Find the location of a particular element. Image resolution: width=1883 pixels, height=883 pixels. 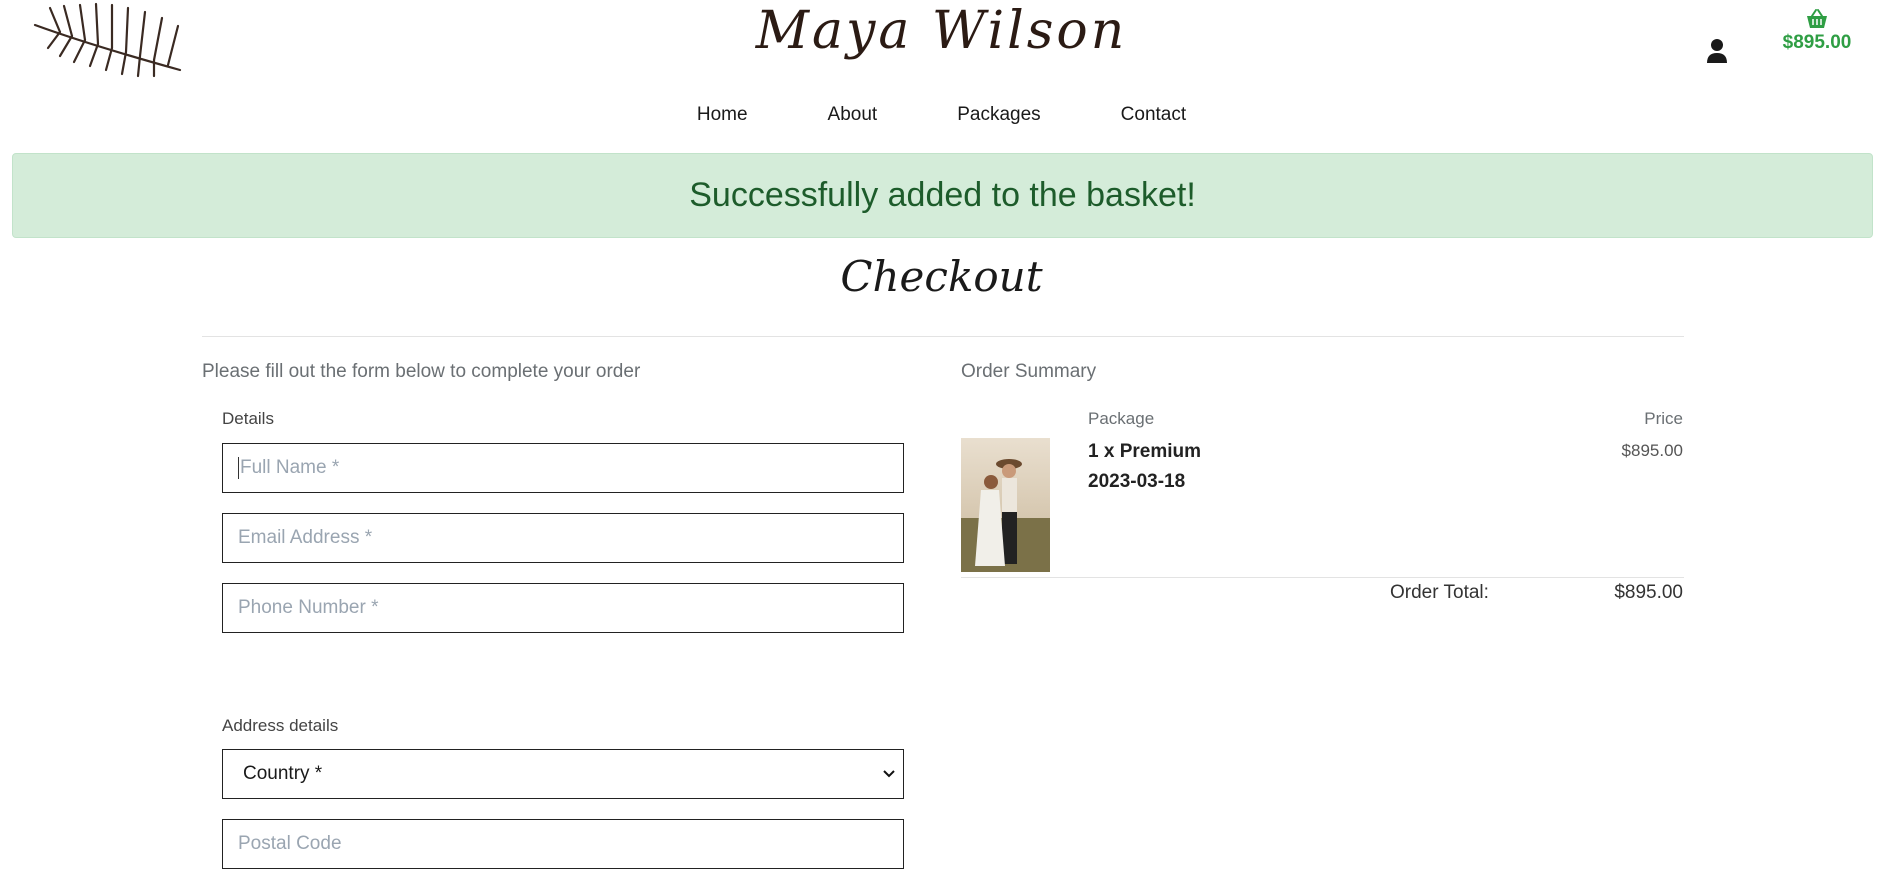

success-alert: Successfully added to the basket! is located at coordinates (942, 195).